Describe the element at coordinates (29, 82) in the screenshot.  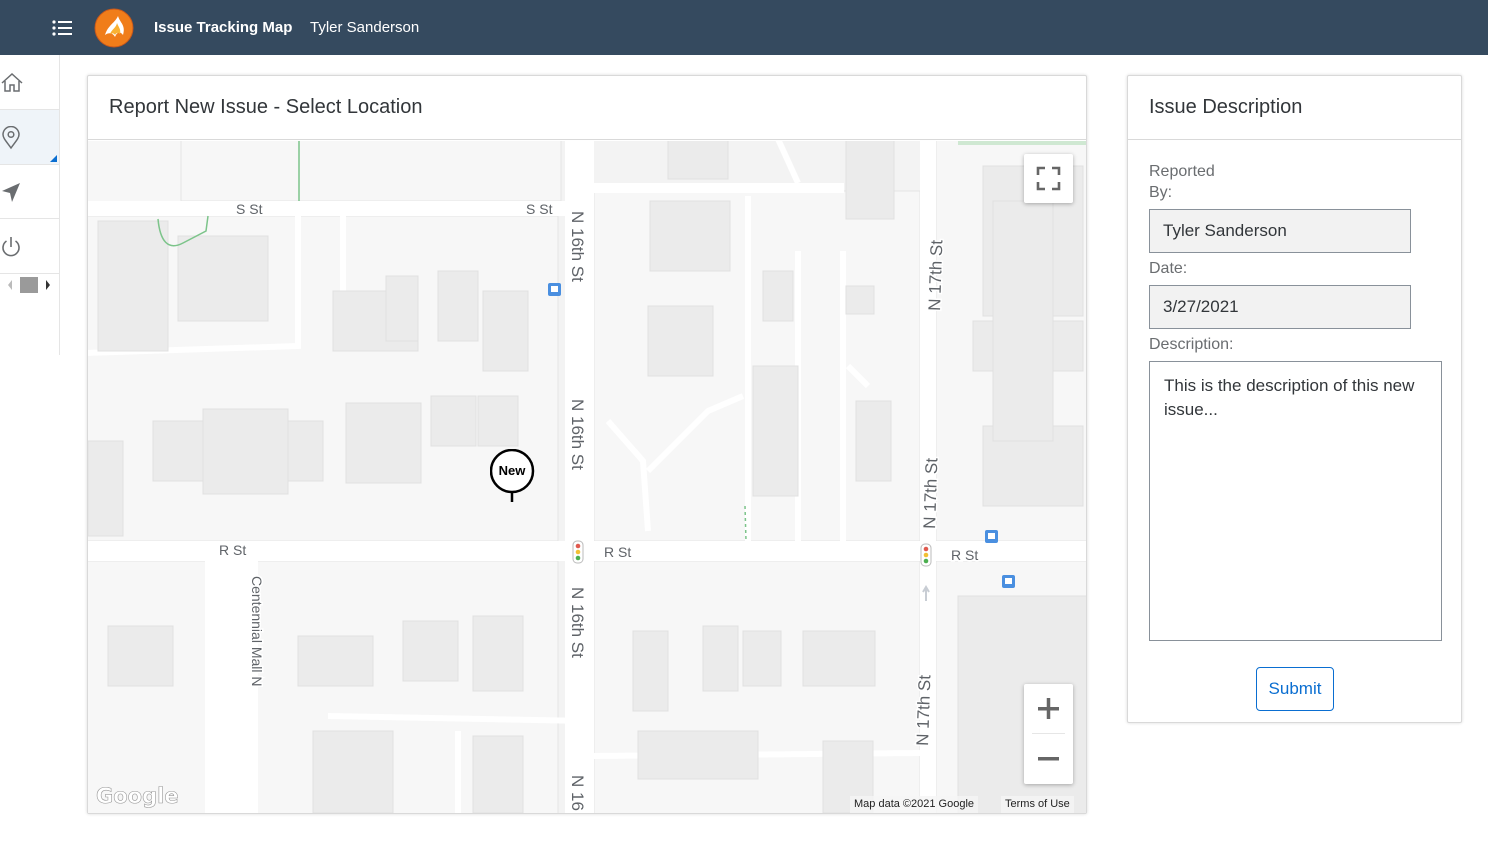
I see `nav-item-home` at that location.